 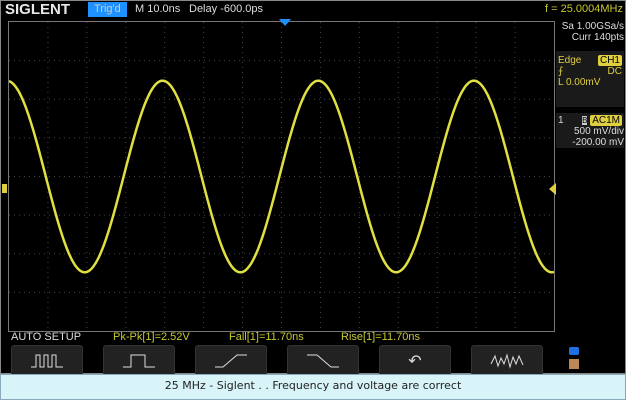 I want to click on rising-edge-icon: ⨍, so click(x=561, y=71).